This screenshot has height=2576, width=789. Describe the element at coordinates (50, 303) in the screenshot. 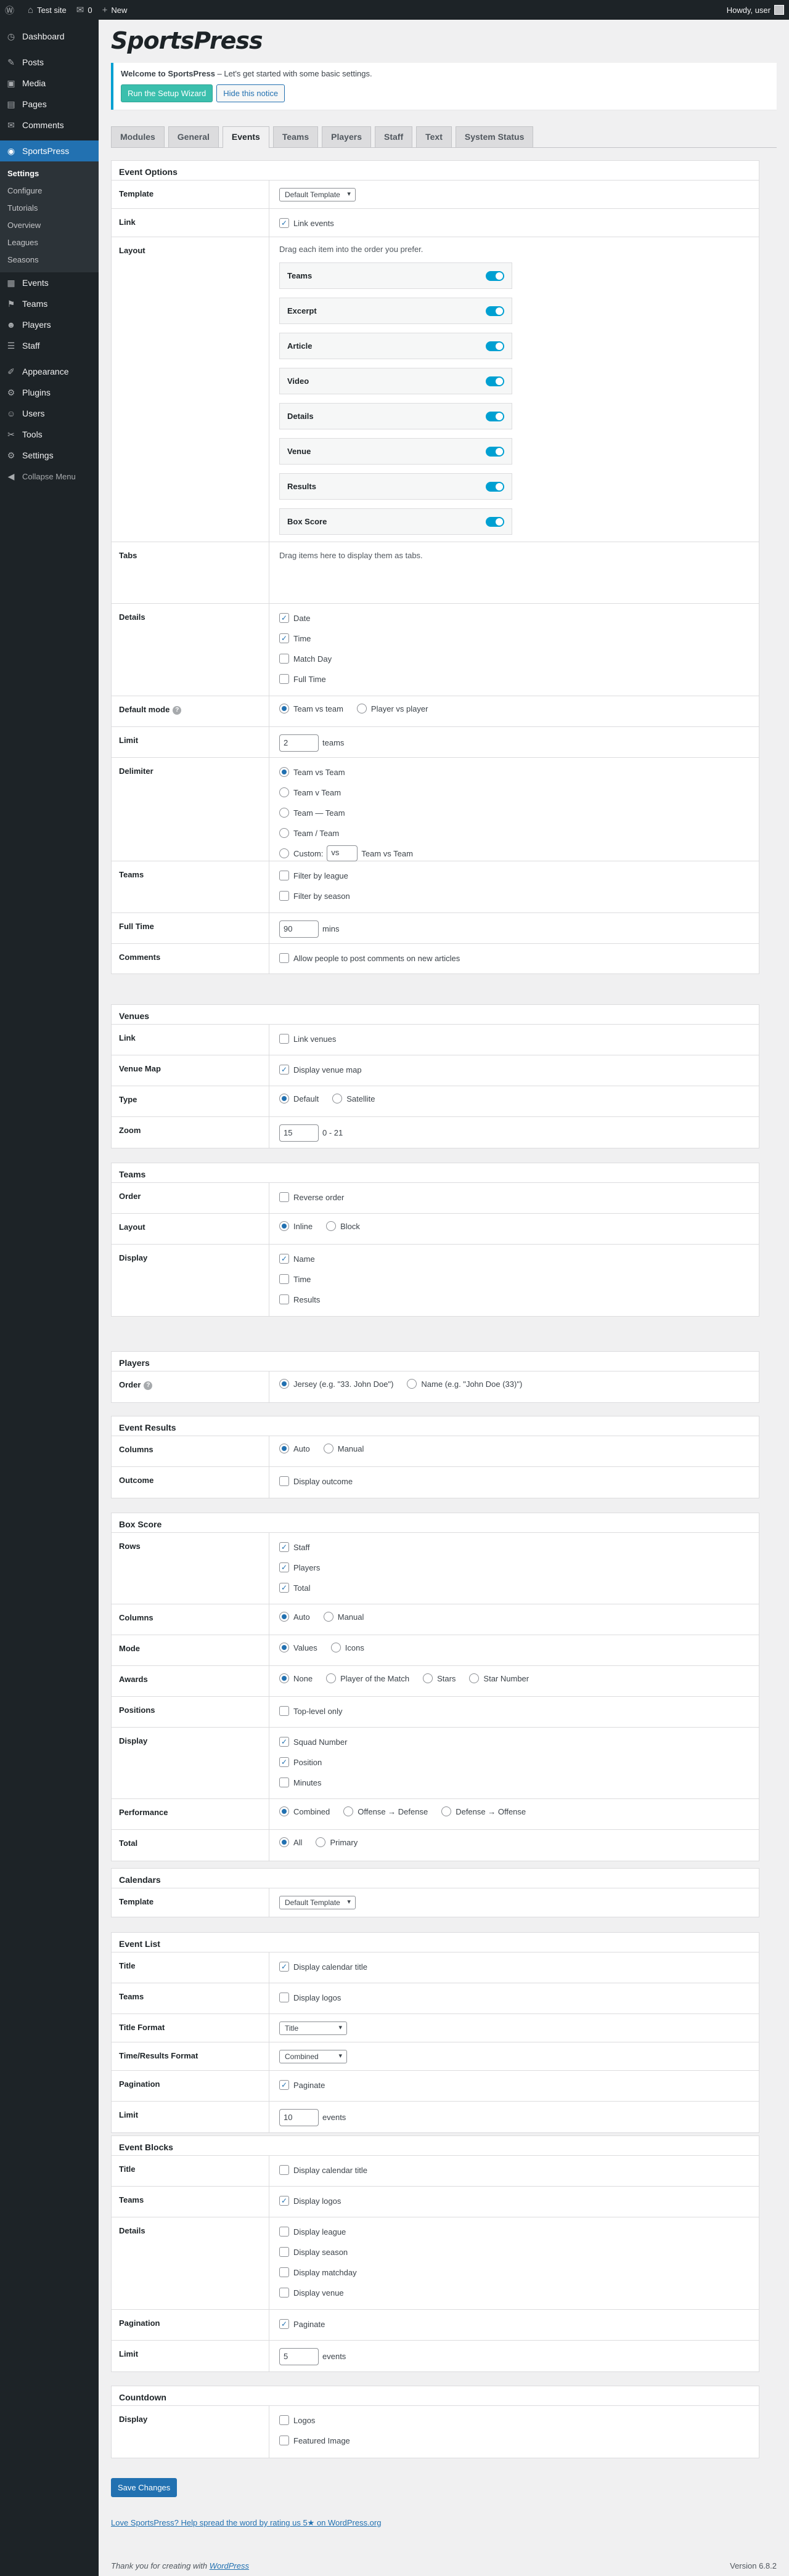

I see `menu-teams: ⚑ Teams` at that location.